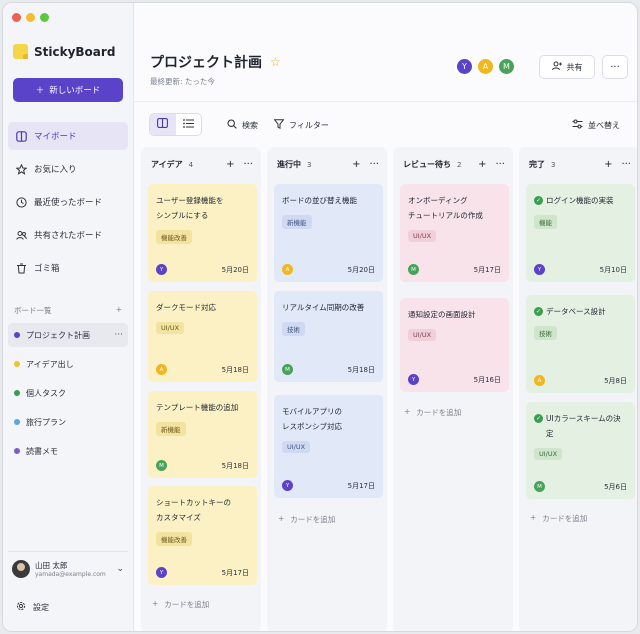  I want to click on card: ダークモード対応 UI/UX A 5月18日, so click(202, 336).